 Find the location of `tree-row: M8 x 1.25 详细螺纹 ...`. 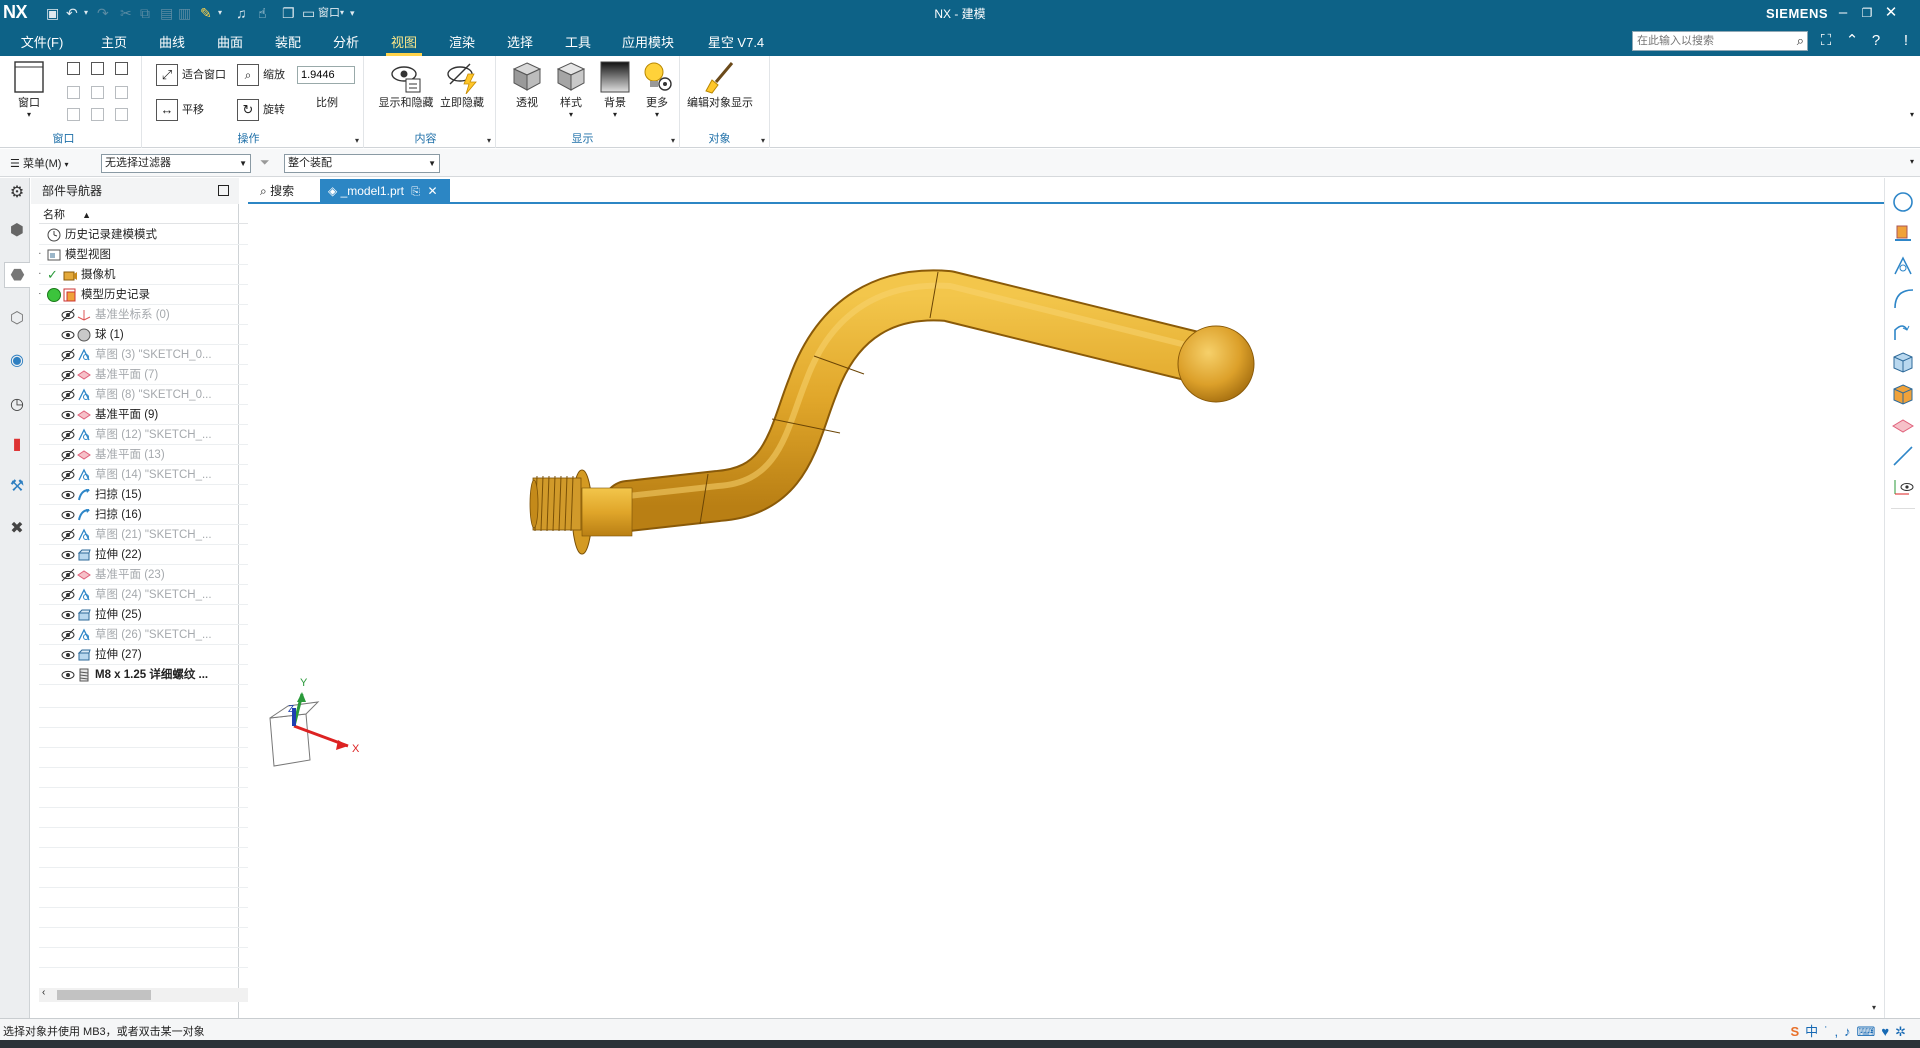

tree-row: M8 x 1.25 详细螺纹 ... is located at coordinates (154, 675).